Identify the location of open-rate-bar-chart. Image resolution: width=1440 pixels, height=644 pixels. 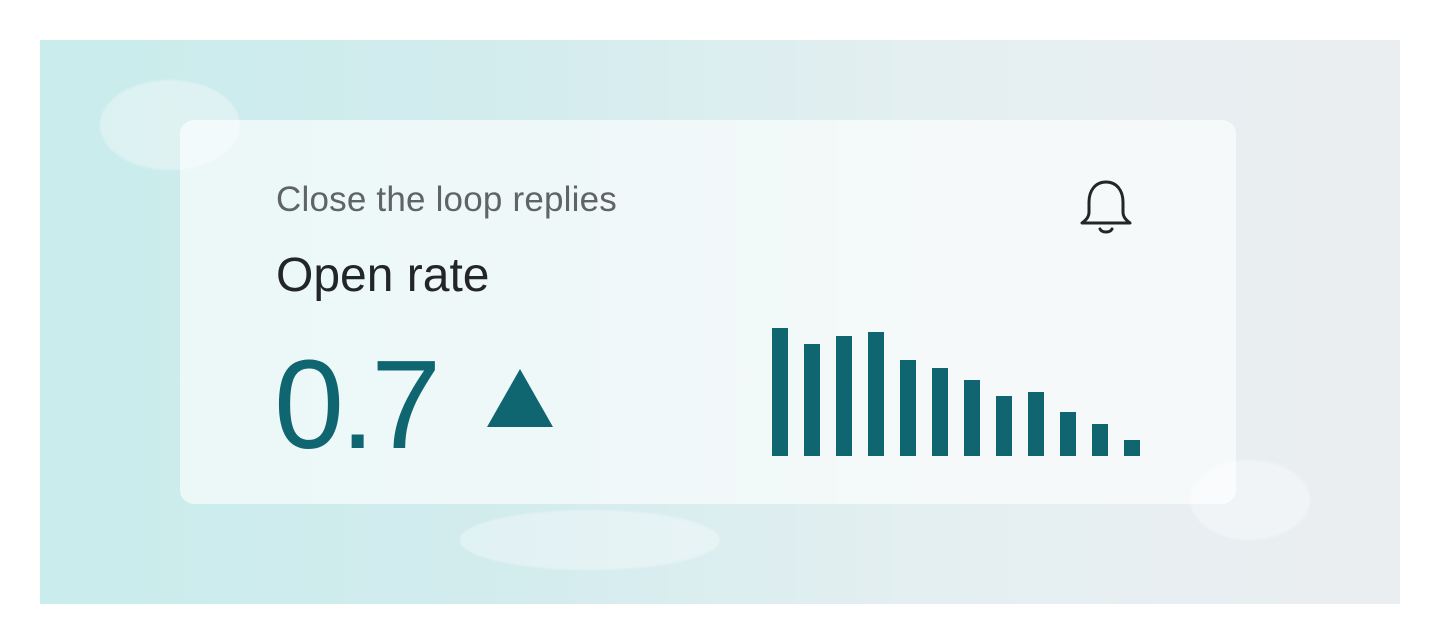
(956, 392).